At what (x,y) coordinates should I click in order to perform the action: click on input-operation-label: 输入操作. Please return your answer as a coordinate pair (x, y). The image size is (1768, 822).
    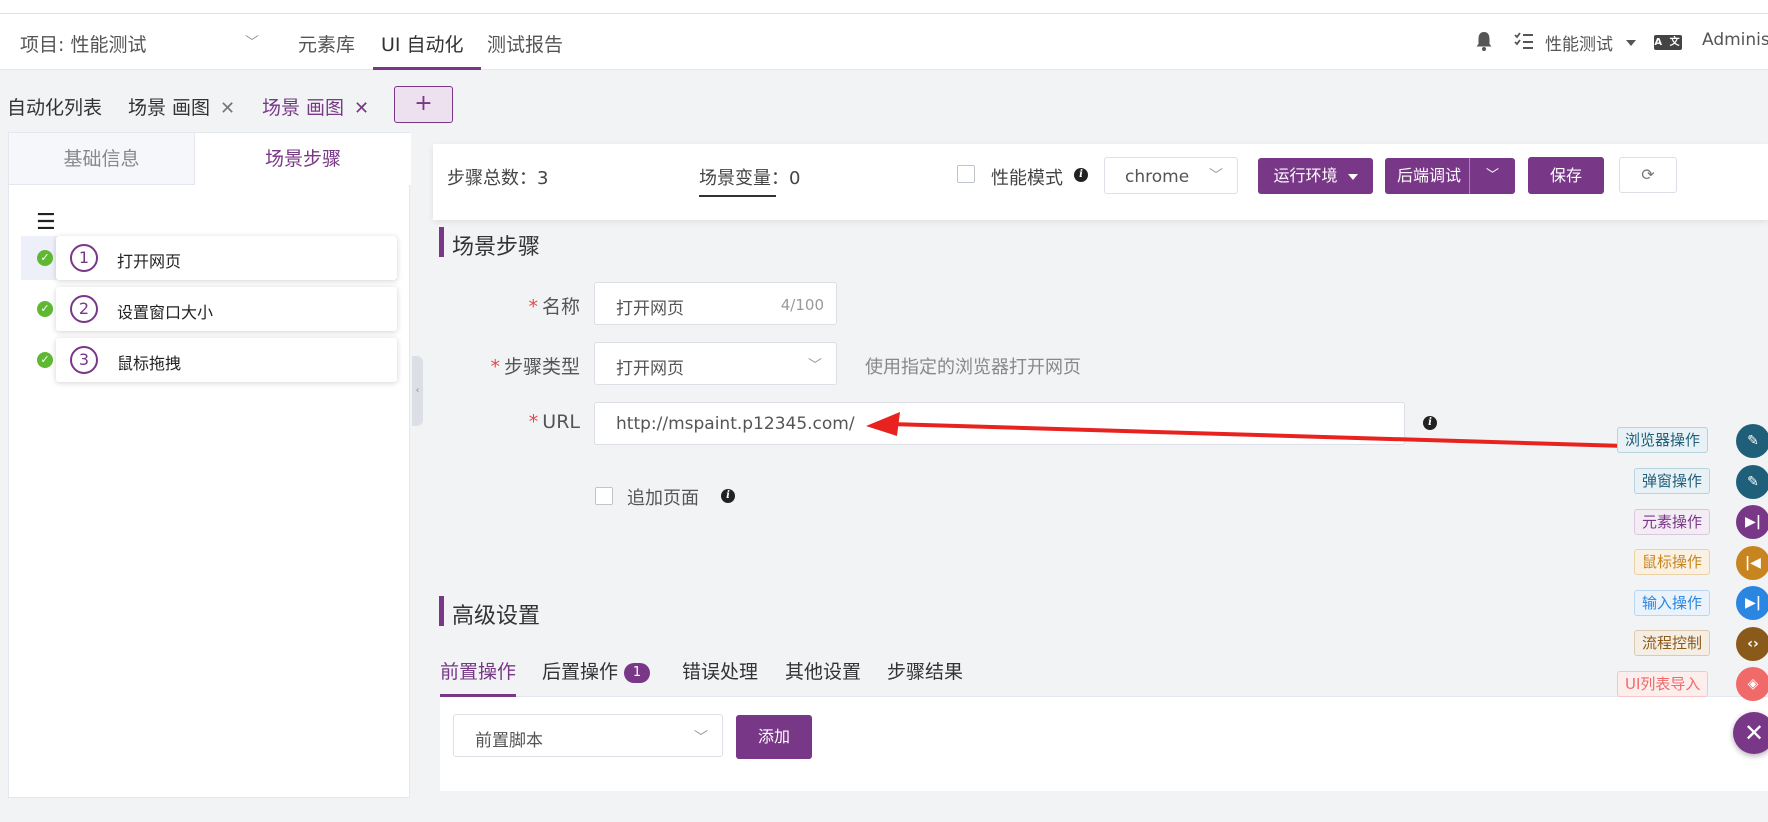
    Looking at the image, I should click on (1672, 603).